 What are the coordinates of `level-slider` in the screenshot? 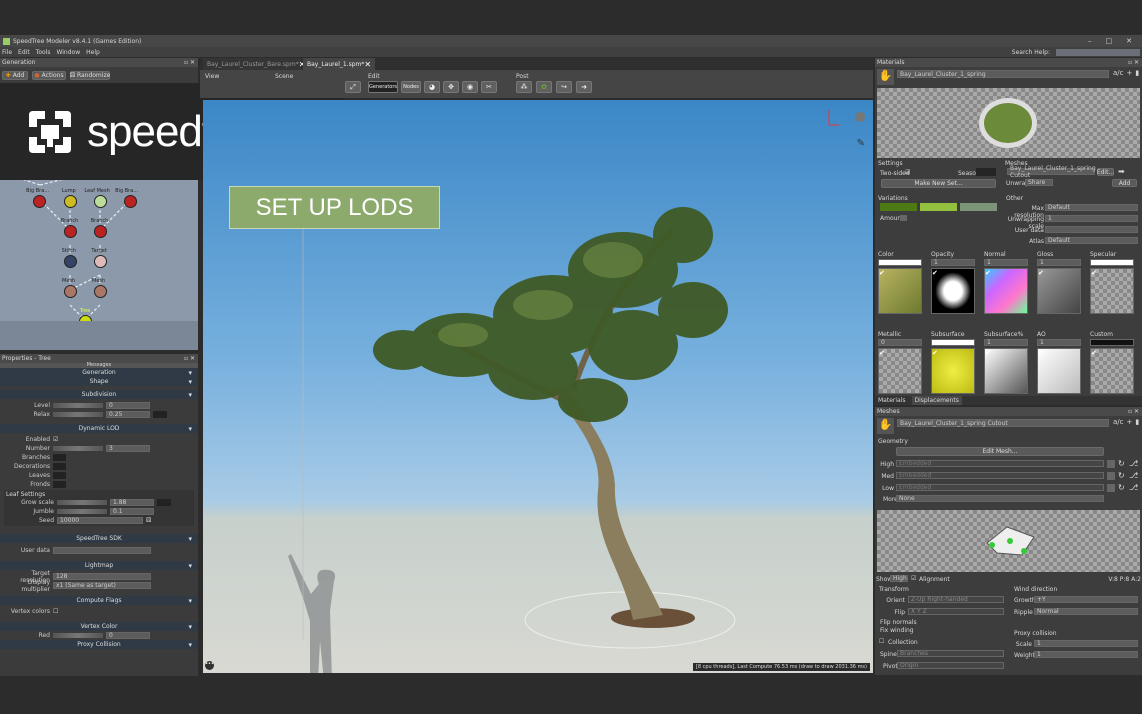 It's located at (78, 405).